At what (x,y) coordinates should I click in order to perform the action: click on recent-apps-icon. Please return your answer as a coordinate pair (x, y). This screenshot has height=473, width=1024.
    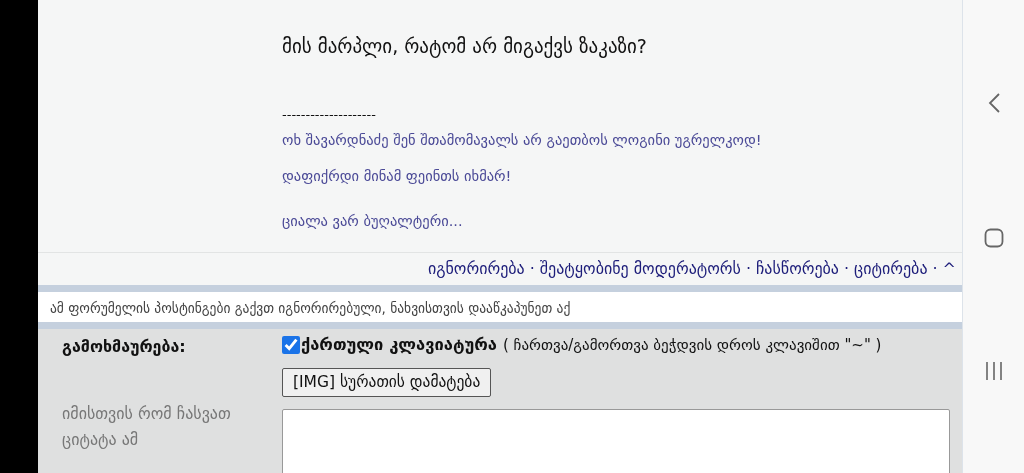
    Looking at the image, I should click on (993, 371).